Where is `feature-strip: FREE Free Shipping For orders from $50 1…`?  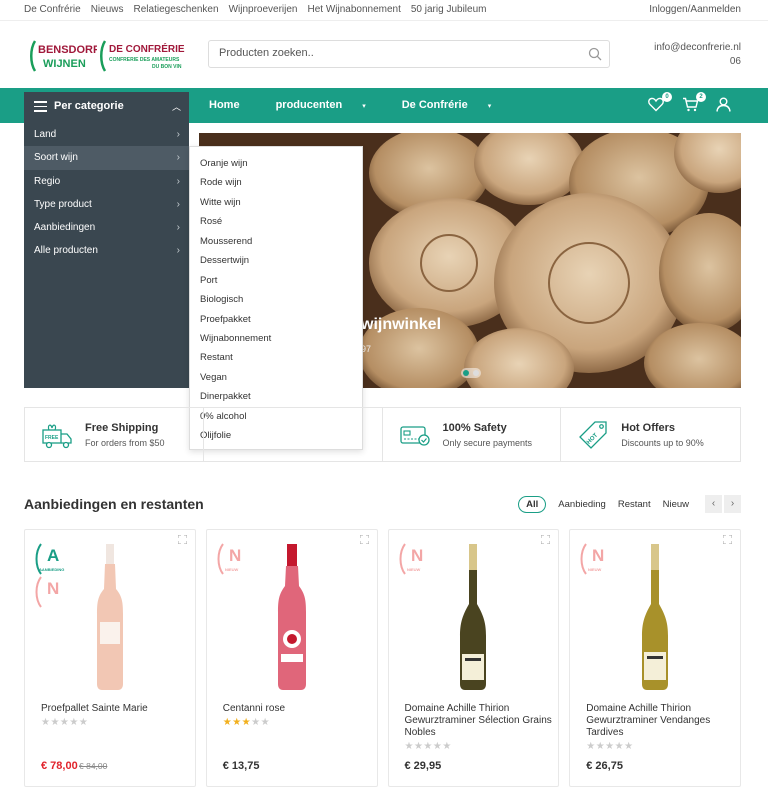
feature-strip: FREE Free Shipping For orders from $50 1… is located at coordinates (382, 434).